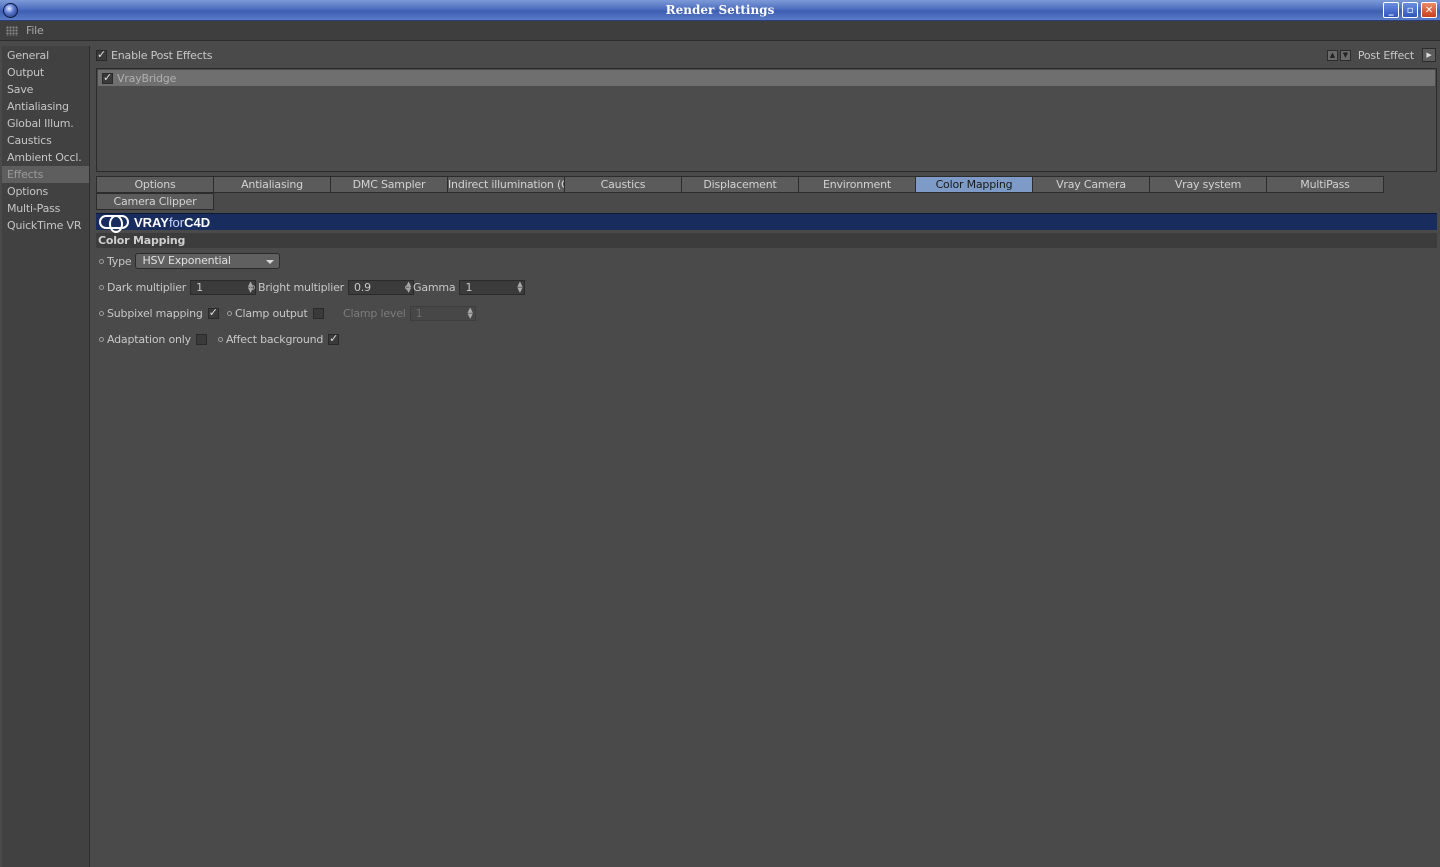 This screenshot has height=867, width=1440. Describe the element at coordinates (857, 184) in the screenshot. I see `tab-environment: Environment` at that location.